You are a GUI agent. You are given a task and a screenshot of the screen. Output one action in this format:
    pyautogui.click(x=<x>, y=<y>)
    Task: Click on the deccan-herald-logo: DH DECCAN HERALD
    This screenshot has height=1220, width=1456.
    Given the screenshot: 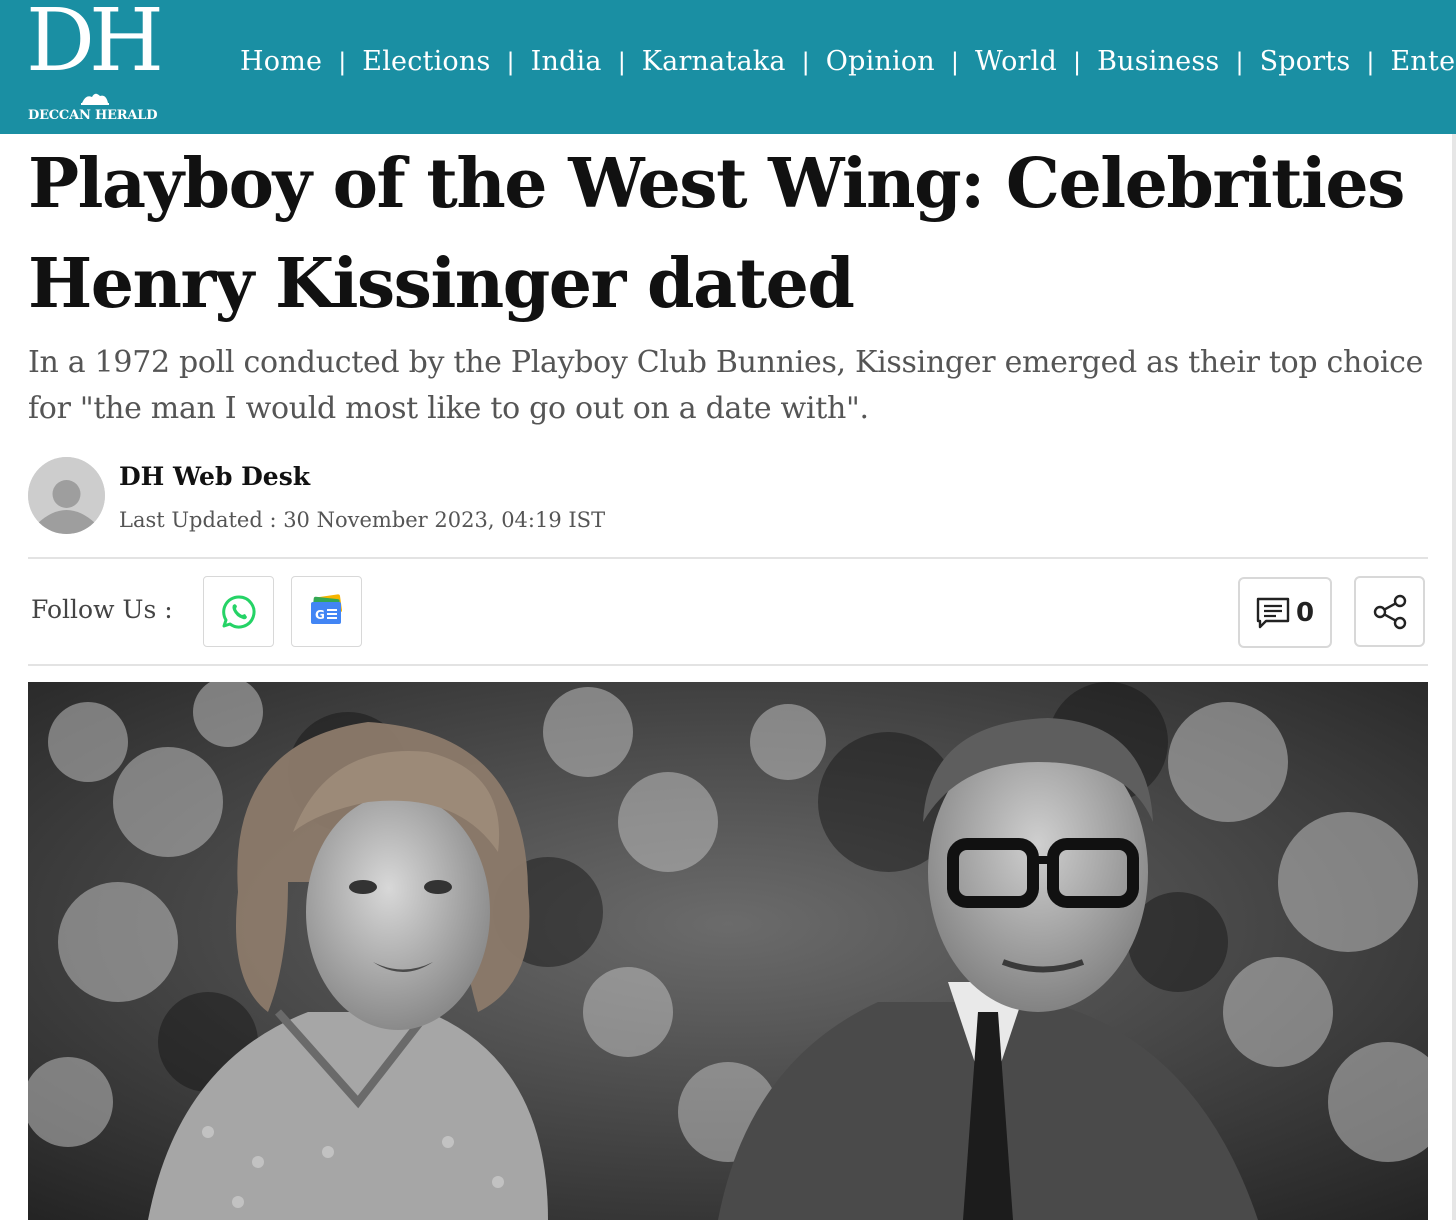 What is the action you would take?
    pyautogui.click(x=96, y=64)
    